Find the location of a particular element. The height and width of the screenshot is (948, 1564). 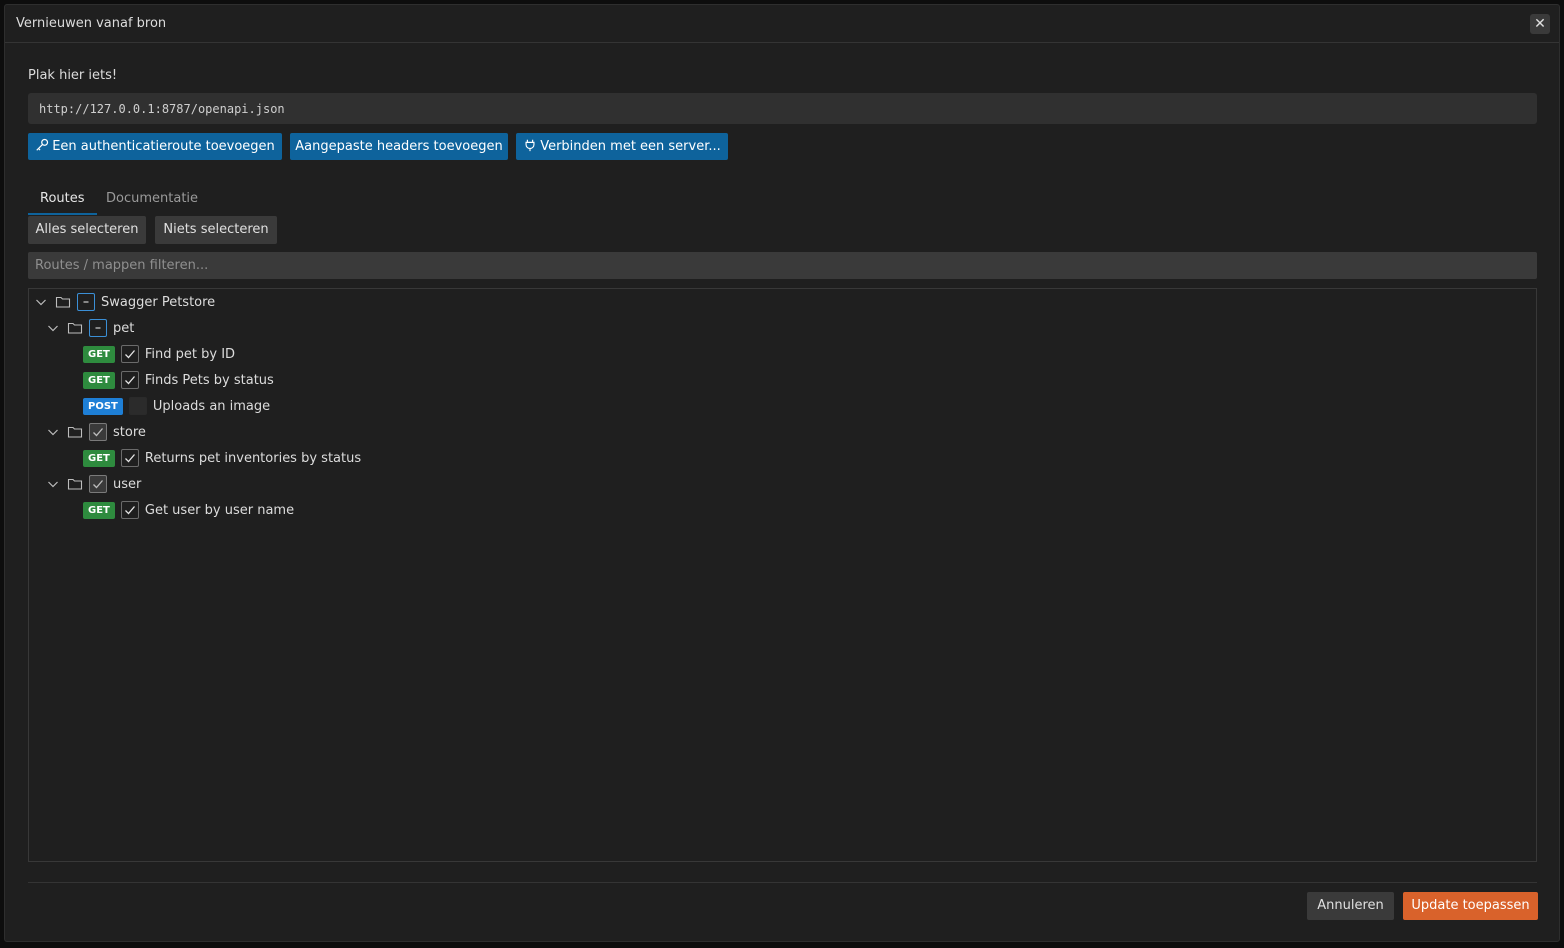

source-url-input is located at coordinates (782, 108).